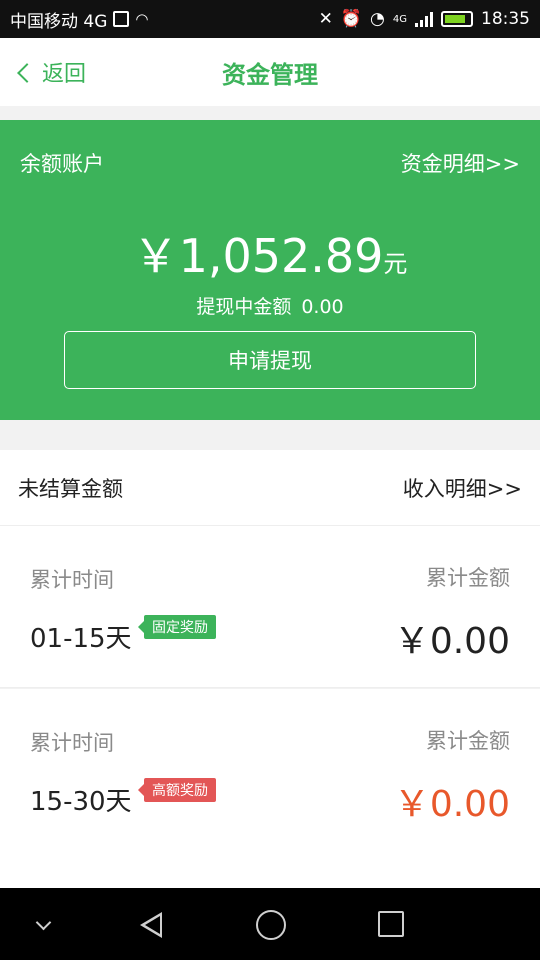  What do you see at coordinates (27, 73) in the screenshot?
I see `chevron-left-icon` at bounding box center [27, 73].